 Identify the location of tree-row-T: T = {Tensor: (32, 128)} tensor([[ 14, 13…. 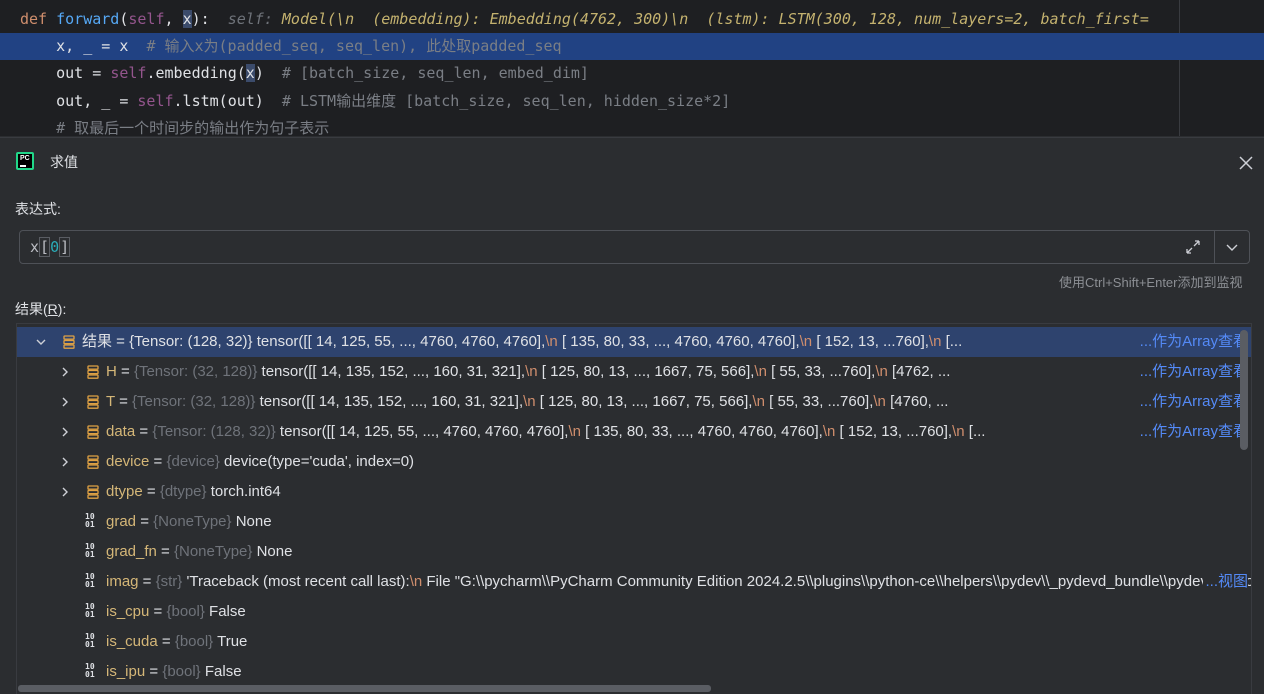
(634, 402).